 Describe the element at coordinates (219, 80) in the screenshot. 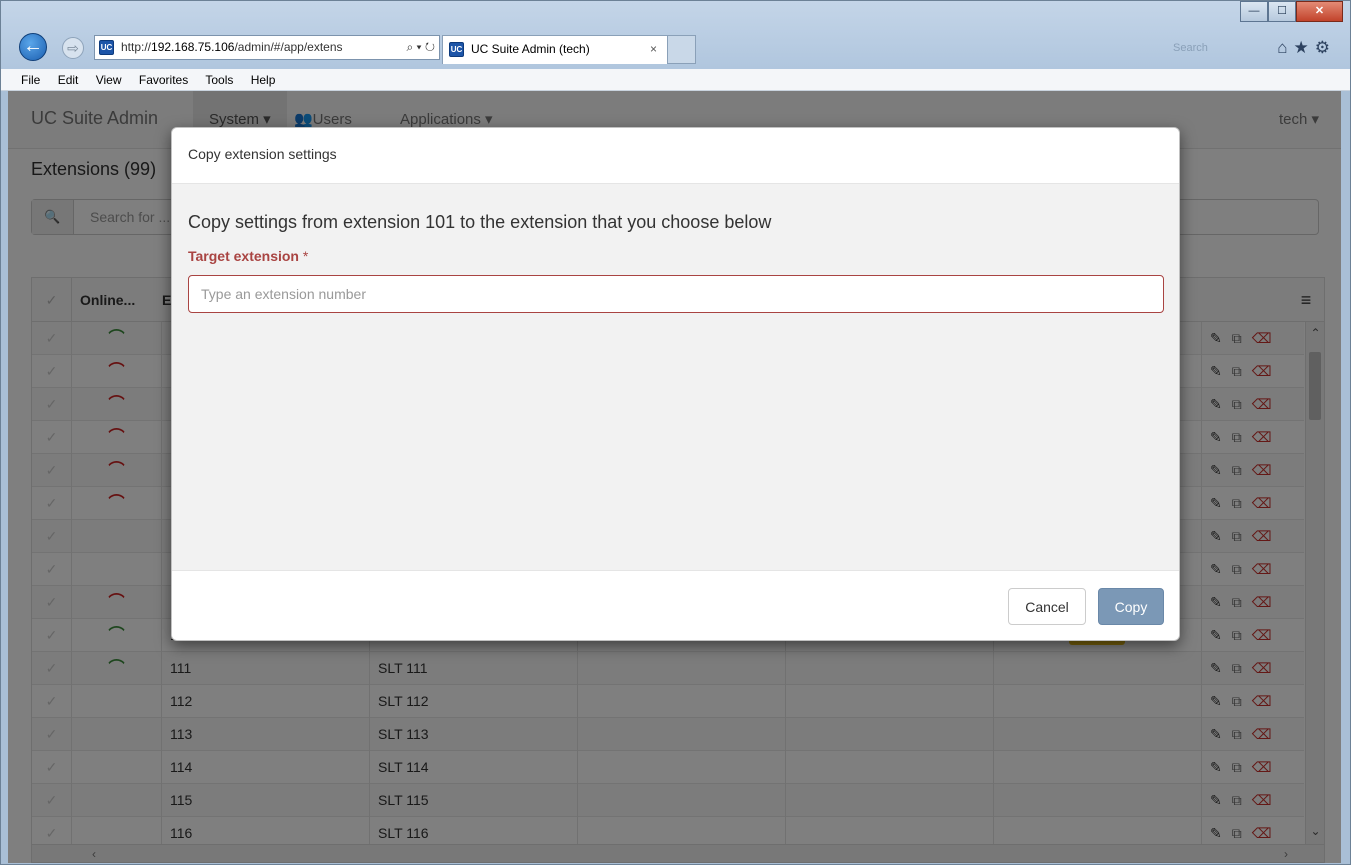

I see `menu-tools: Tools` at that location.